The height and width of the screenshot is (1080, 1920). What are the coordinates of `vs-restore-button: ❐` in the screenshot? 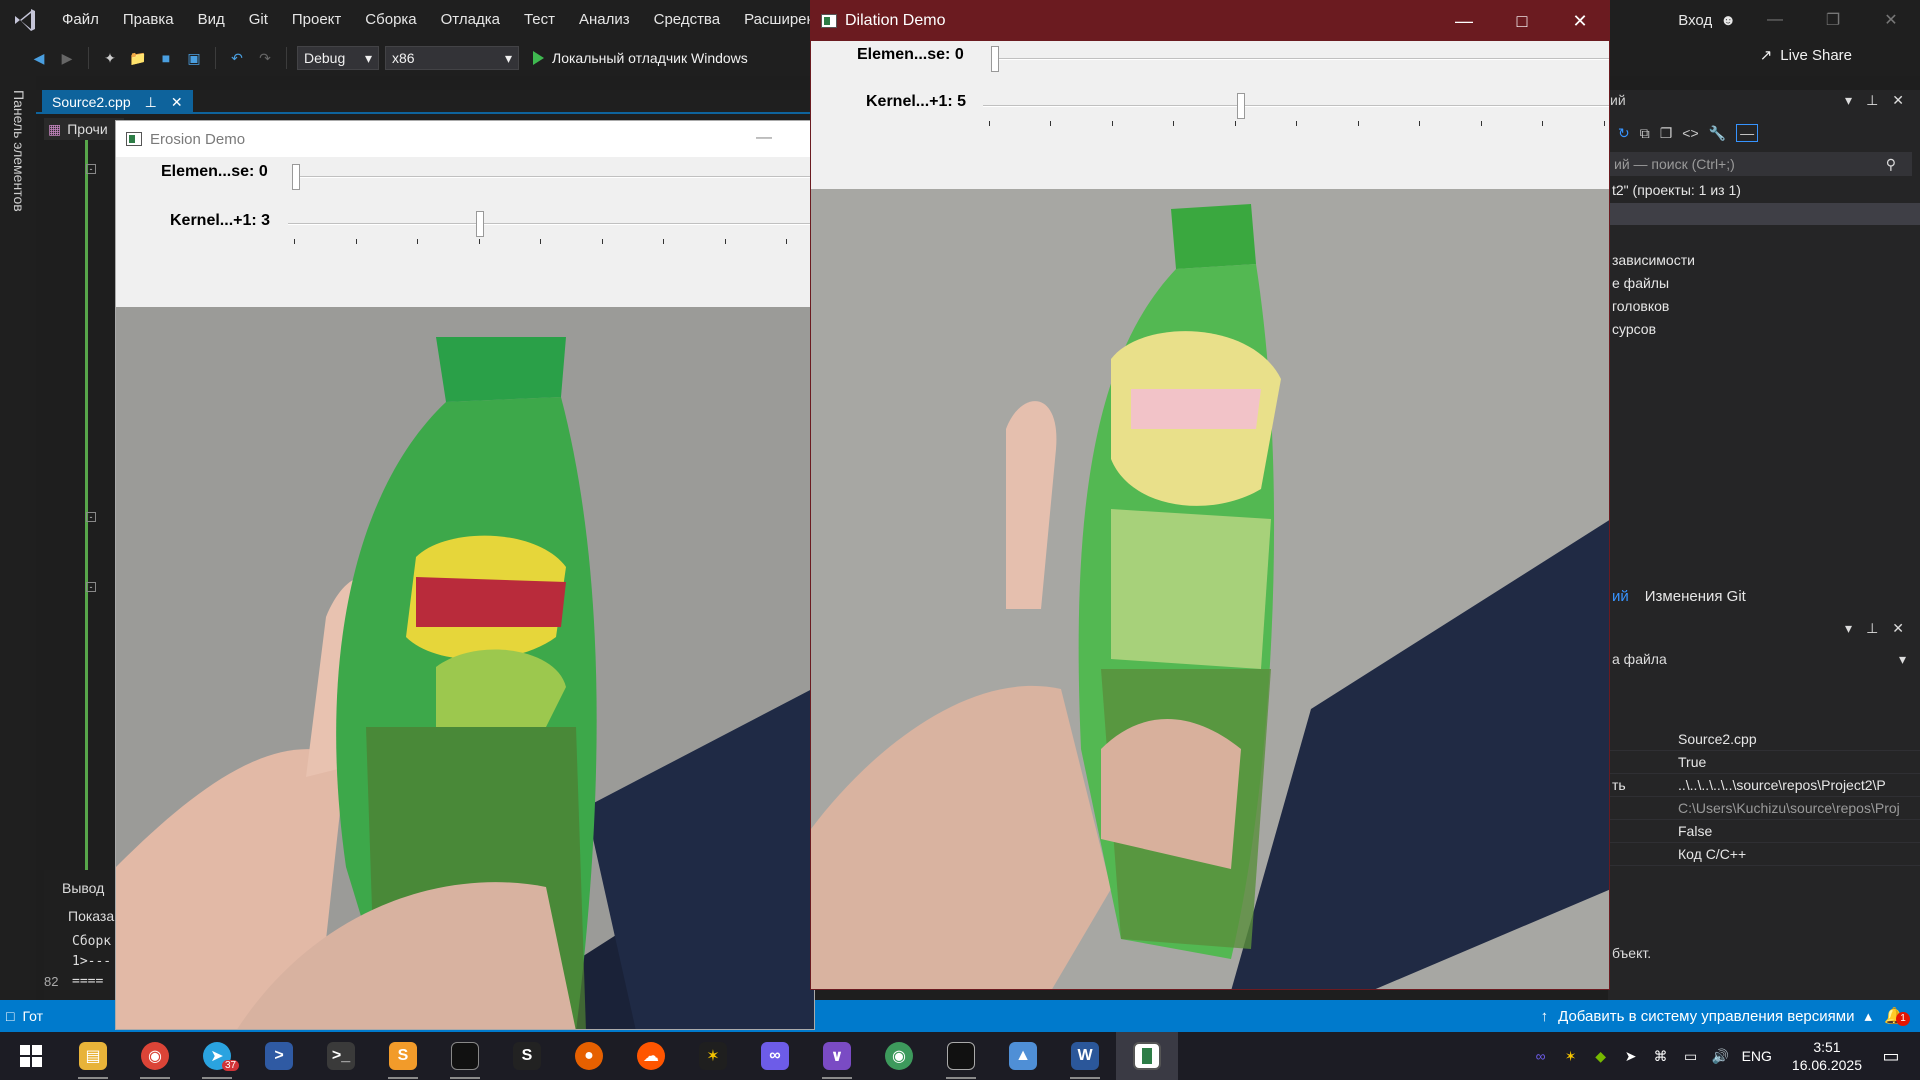 It's located at (1833, 20).